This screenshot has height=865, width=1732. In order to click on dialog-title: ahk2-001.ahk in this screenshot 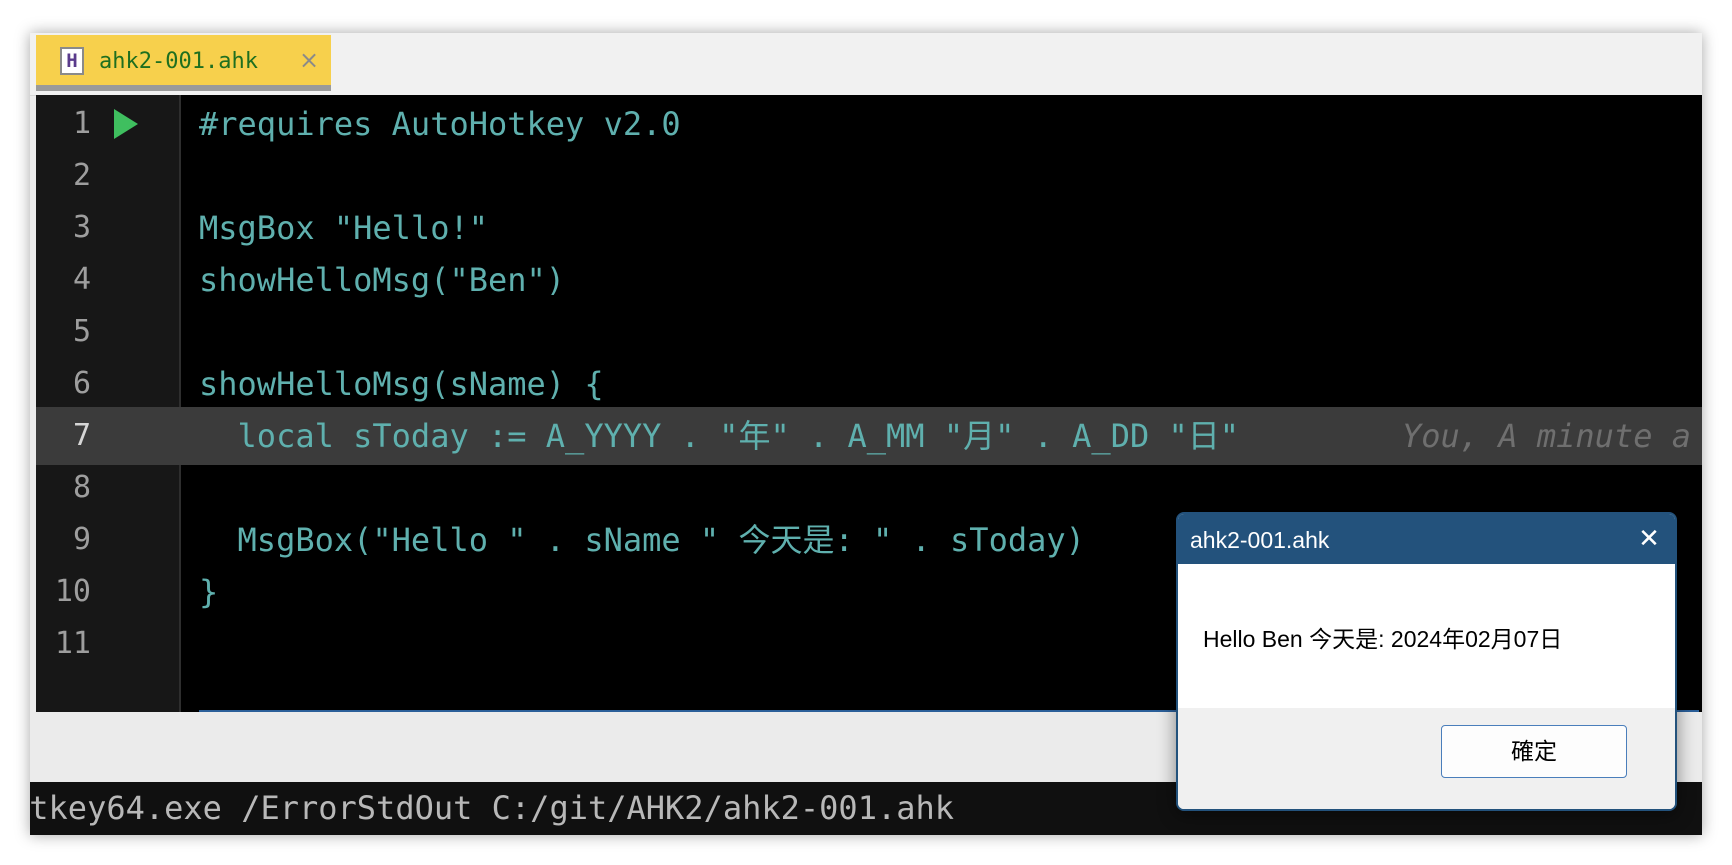, I will do `click(1260, 540)`.